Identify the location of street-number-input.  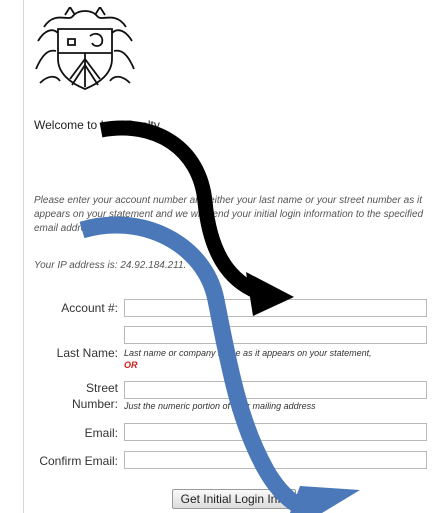
(275, 390).